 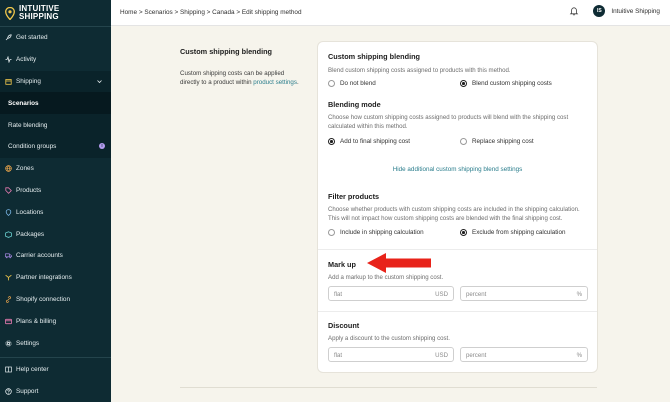 What do you see at coordinates (354, 196) in the screenshot?
I see `filter-products-title: Filter products` at bounding box center [354, 196].